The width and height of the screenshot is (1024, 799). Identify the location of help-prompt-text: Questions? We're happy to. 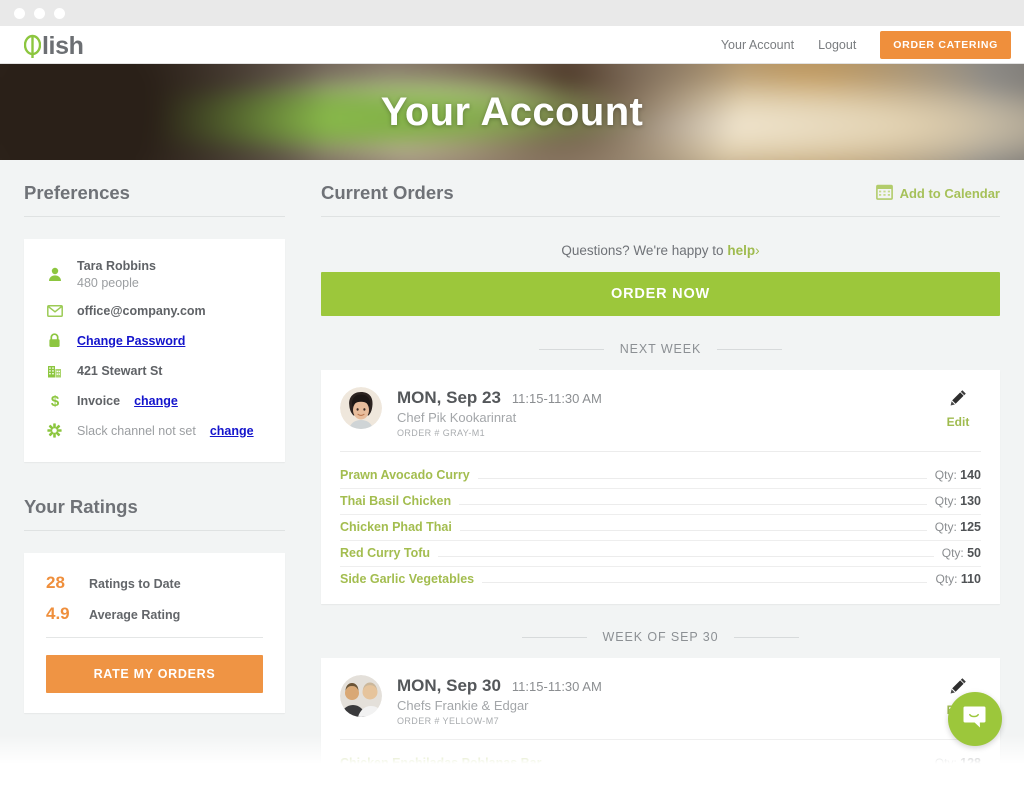
(644, 250).